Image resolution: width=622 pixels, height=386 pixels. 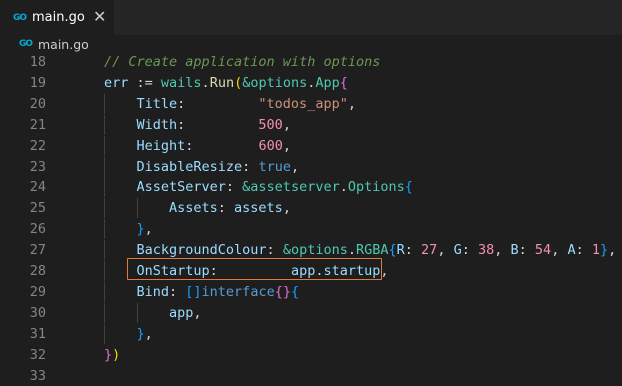 I want to click on code-line: 24 AssetServer: &assetserver.Options{, so click(x=311, y=187).